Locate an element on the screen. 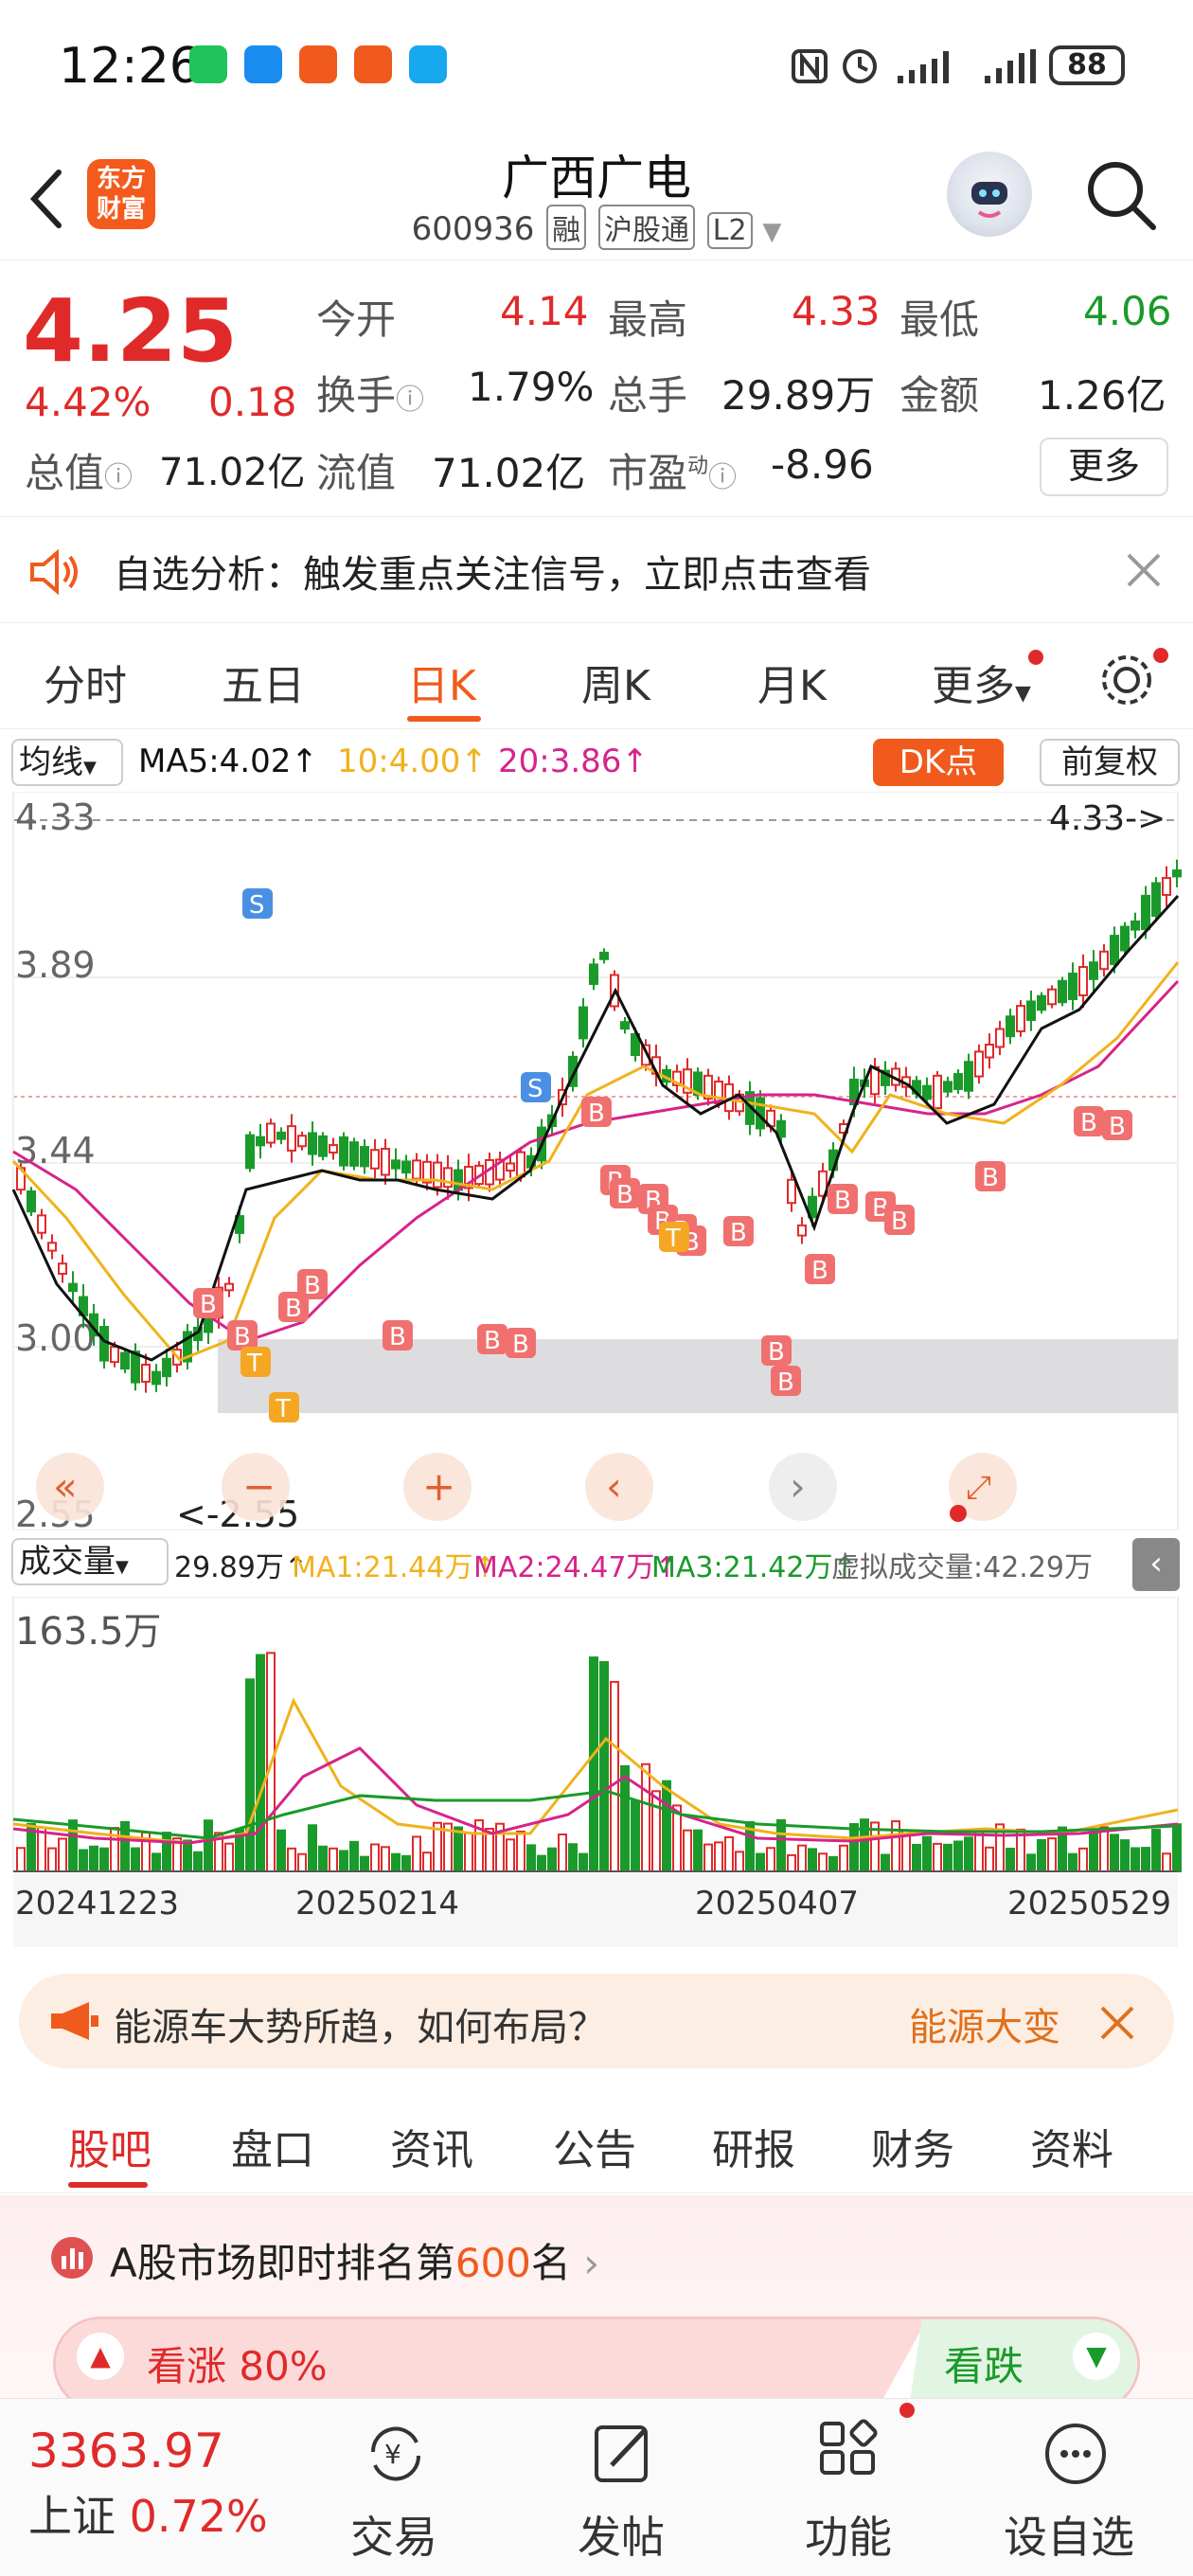 Image resolution: width=1193 pixels, height=2576 pixels. tab-timeshare: 分时 is located at coordinates (85, 682).